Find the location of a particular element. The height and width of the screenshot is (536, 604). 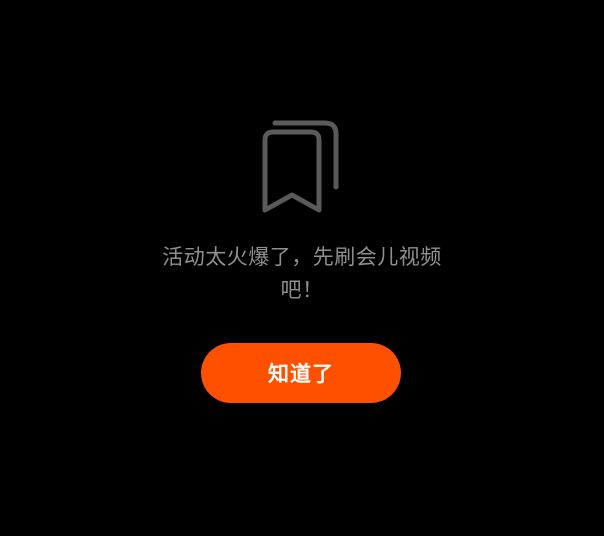

busy-message: 活动太火爆了，先刷会儿视频吧！ is located at coordinates (302, 273).